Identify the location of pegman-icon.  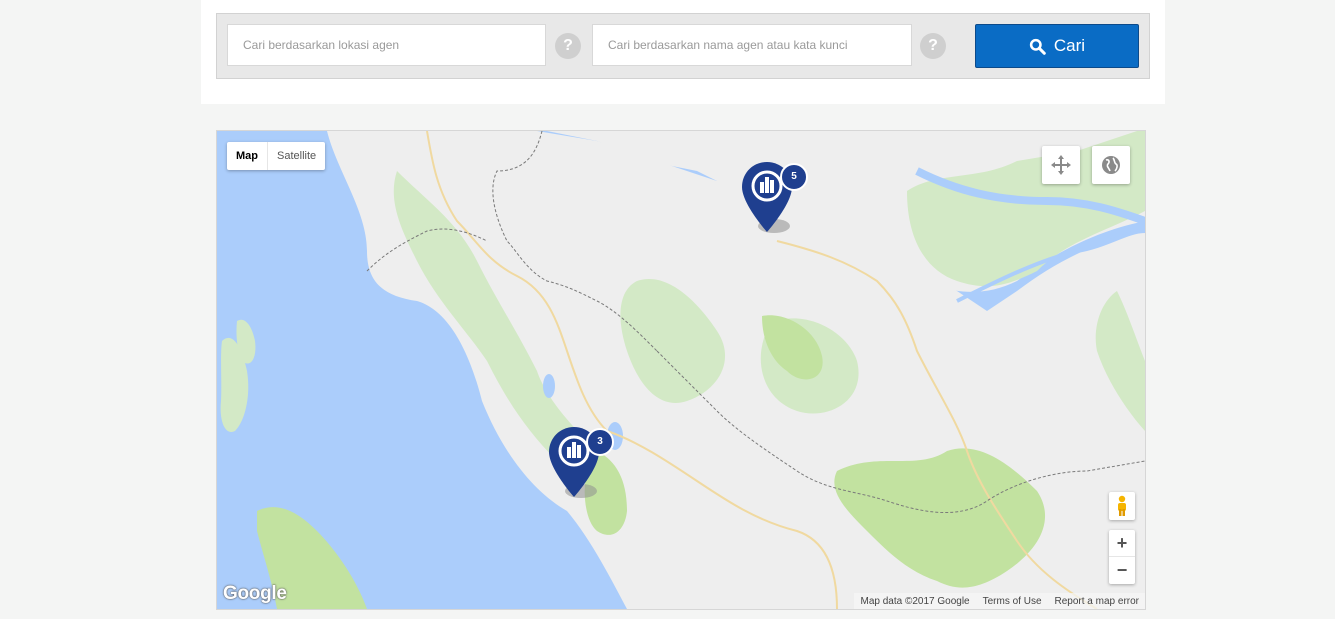
(1122, 505).